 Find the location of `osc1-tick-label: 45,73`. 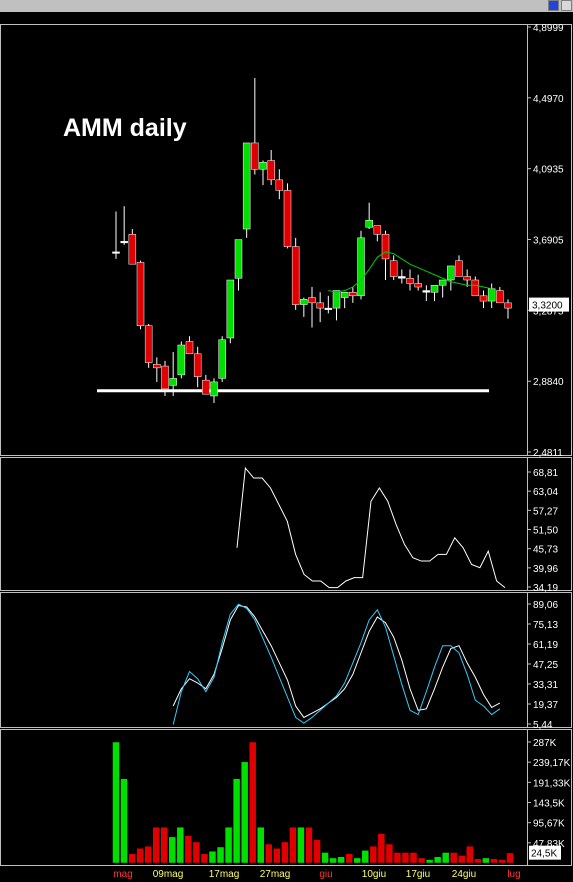

osc1-tick-label: 45,73 is located at coordinates (545, 550).